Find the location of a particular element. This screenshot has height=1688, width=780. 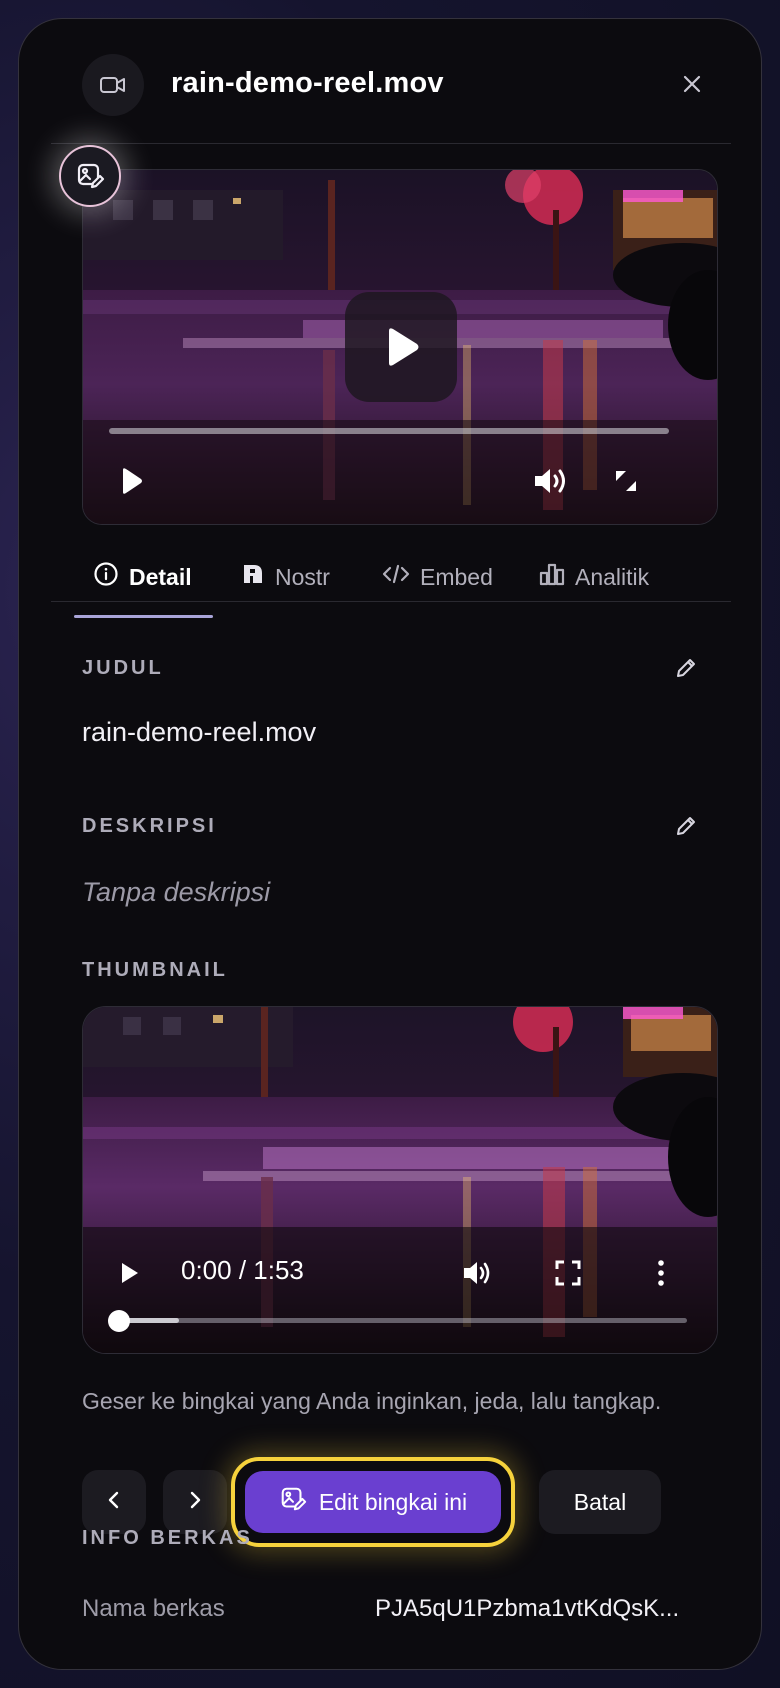

more-options-icon is located at coordinates (661, 1273).